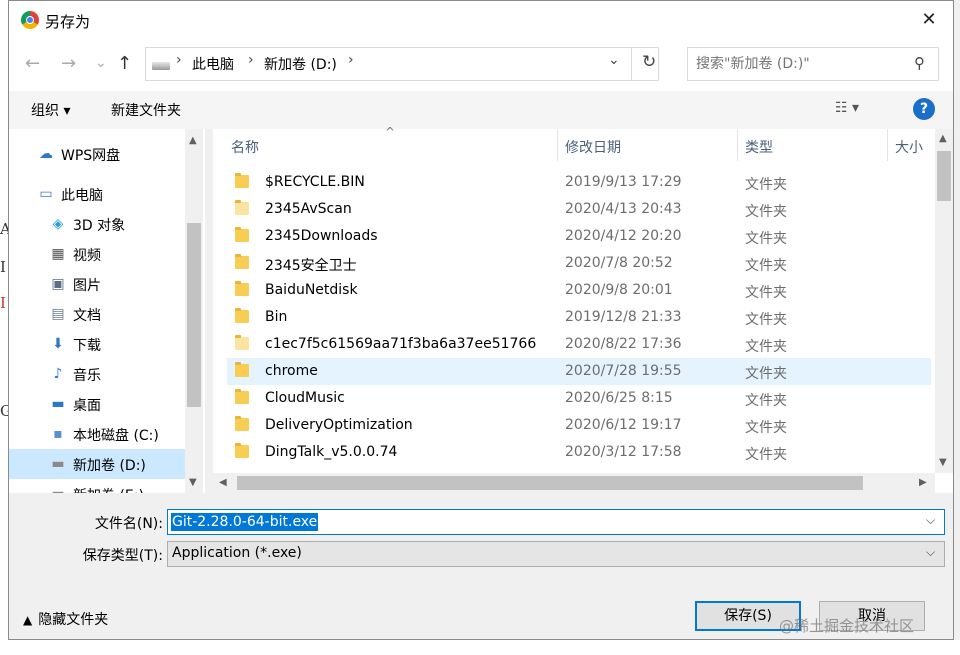 Image resolution: width=960 pixels, height=655 pixels. I want to click on sidebar-item: ⬇ 下载, so click(98, 344).